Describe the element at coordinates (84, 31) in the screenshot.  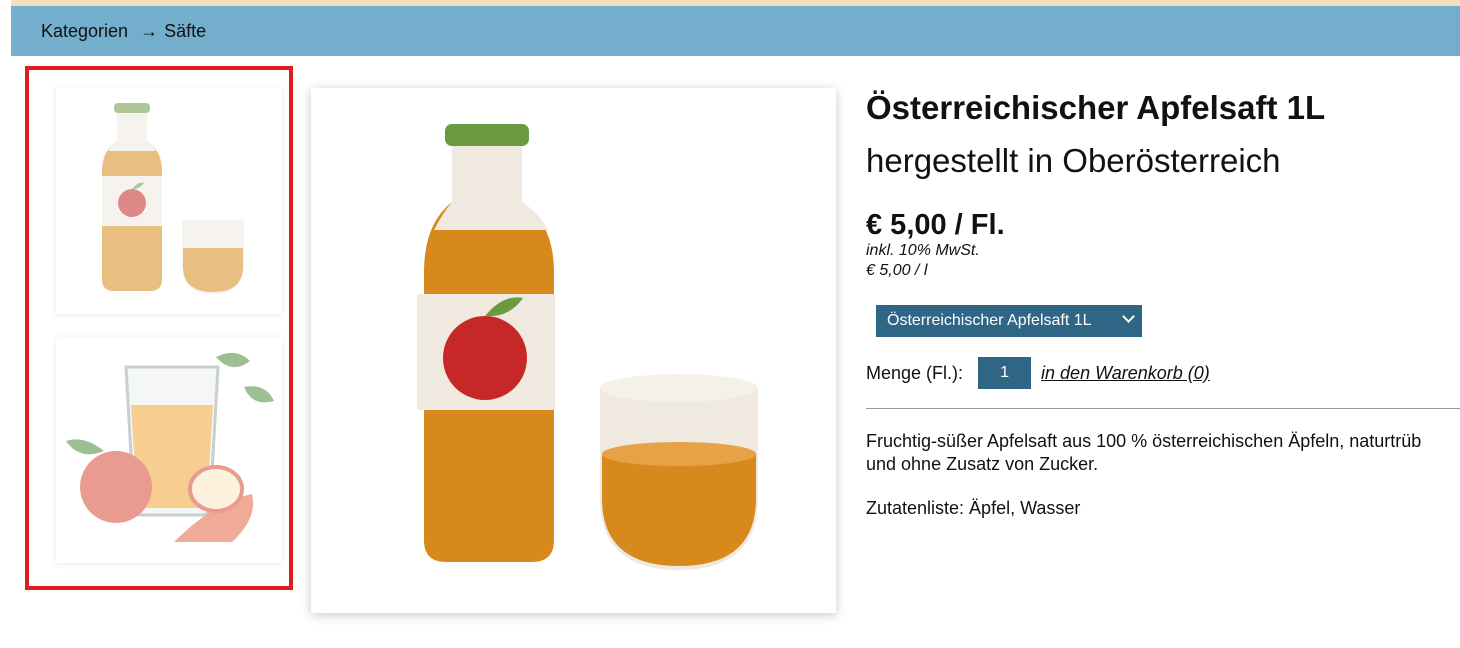
I see `breadcrumb-categories: Kategorien` at that location.